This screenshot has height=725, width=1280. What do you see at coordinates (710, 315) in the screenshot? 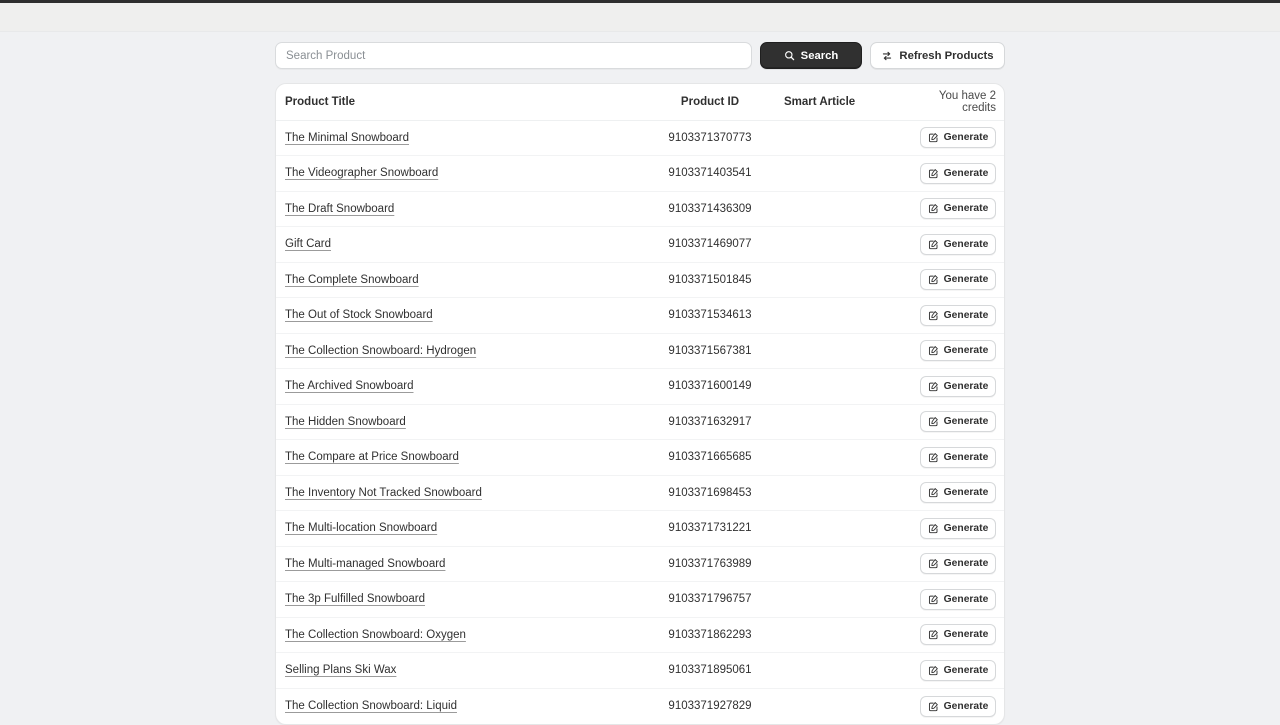
I see `cell-product-id: 9103371534613` at bounding box center [710, 315].